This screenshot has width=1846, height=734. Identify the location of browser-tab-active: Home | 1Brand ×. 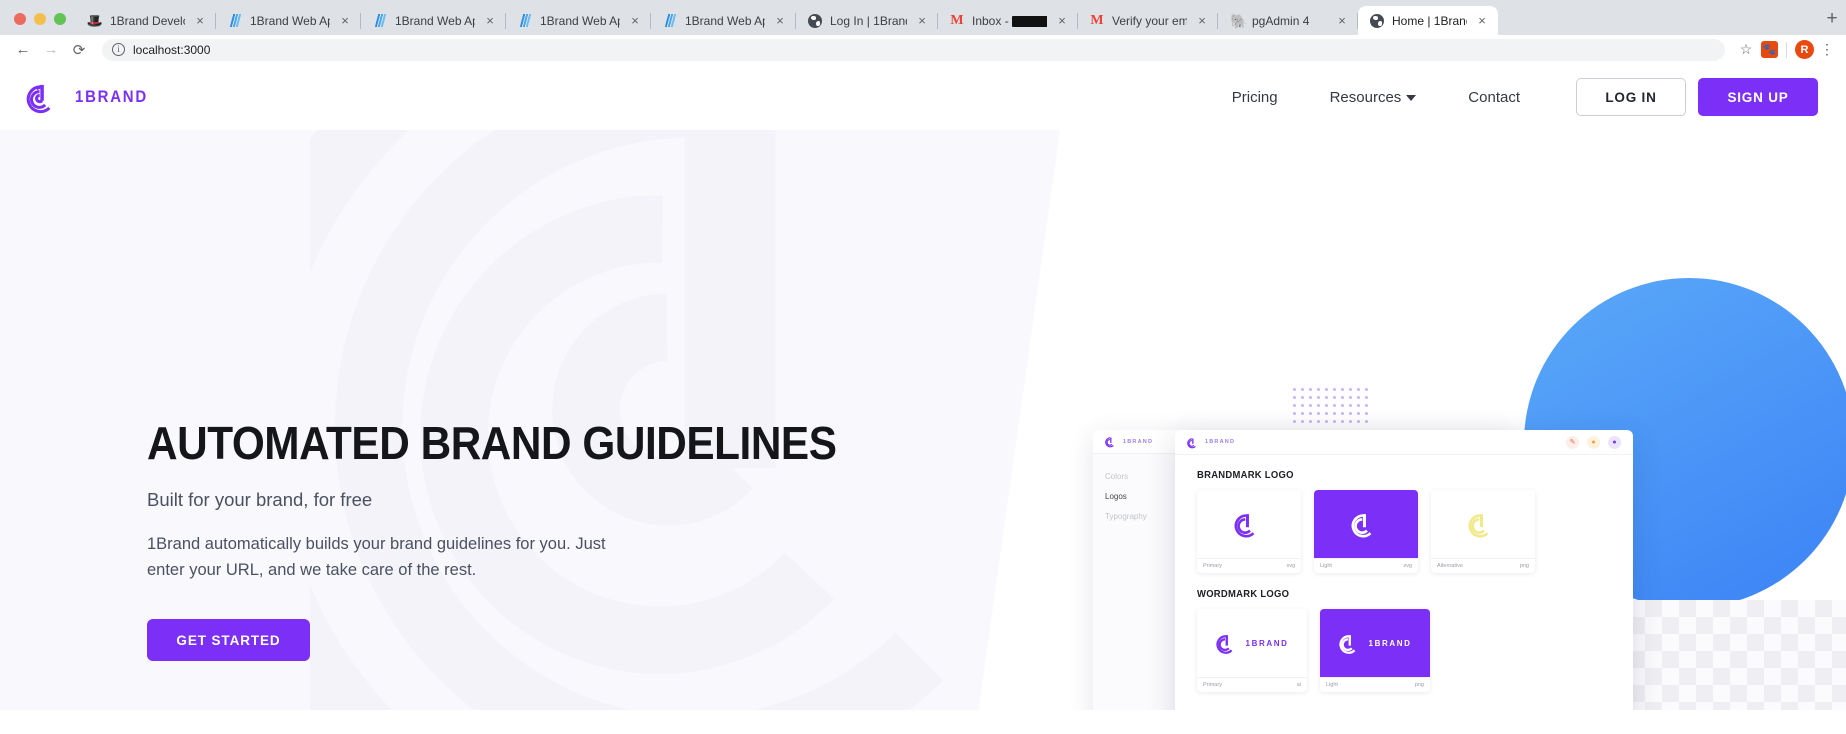
(1428, 20).